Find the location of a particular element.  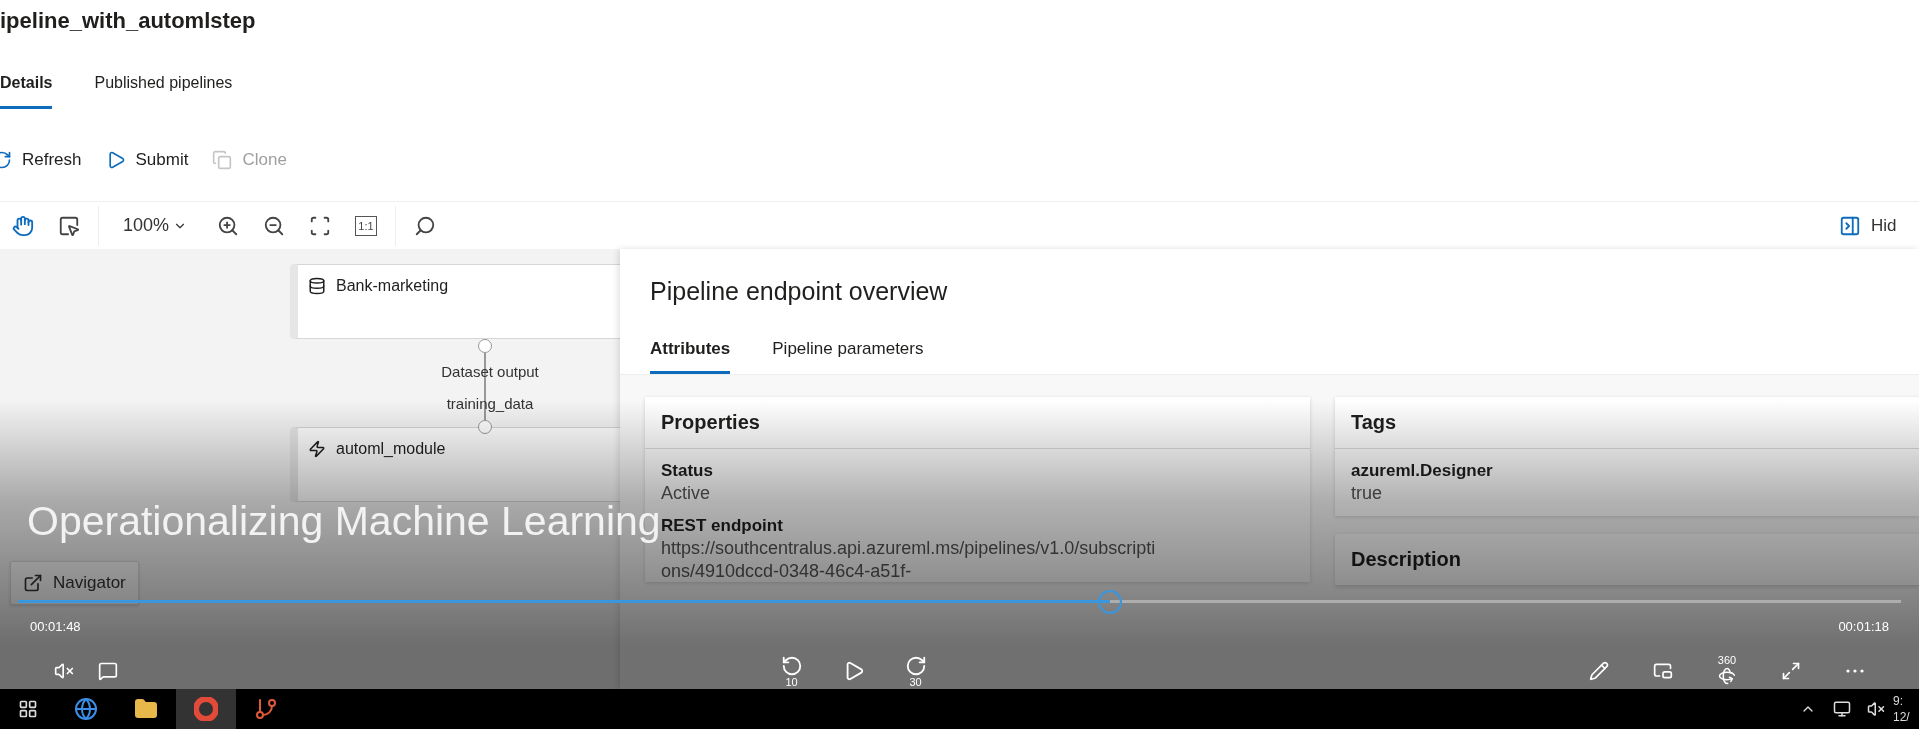

tab: Details is located at coordinates (26, 91).